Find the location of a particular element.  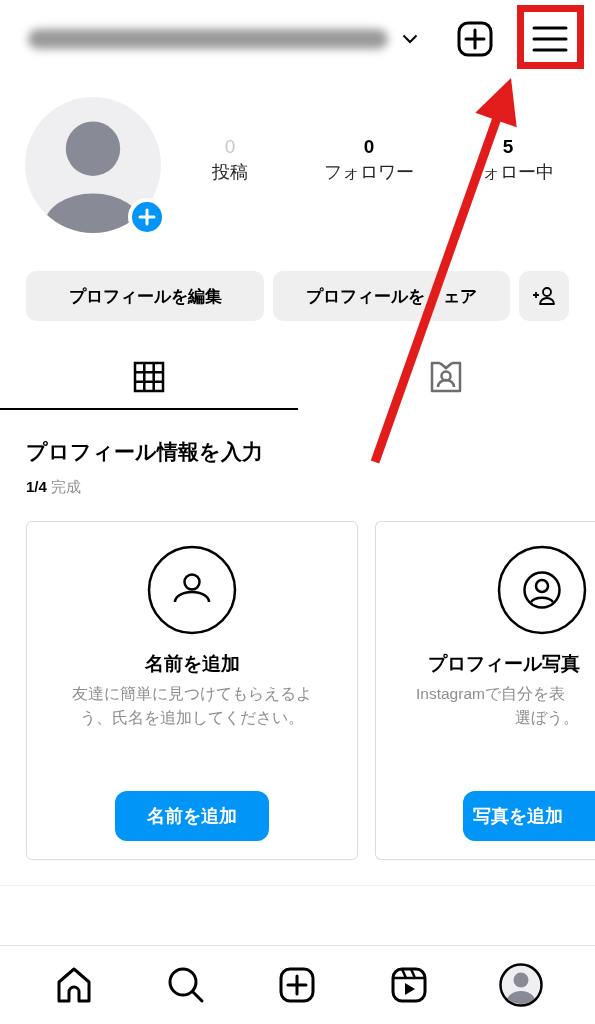

card-title: 名前を追加 is located at coordinates (192, 664).